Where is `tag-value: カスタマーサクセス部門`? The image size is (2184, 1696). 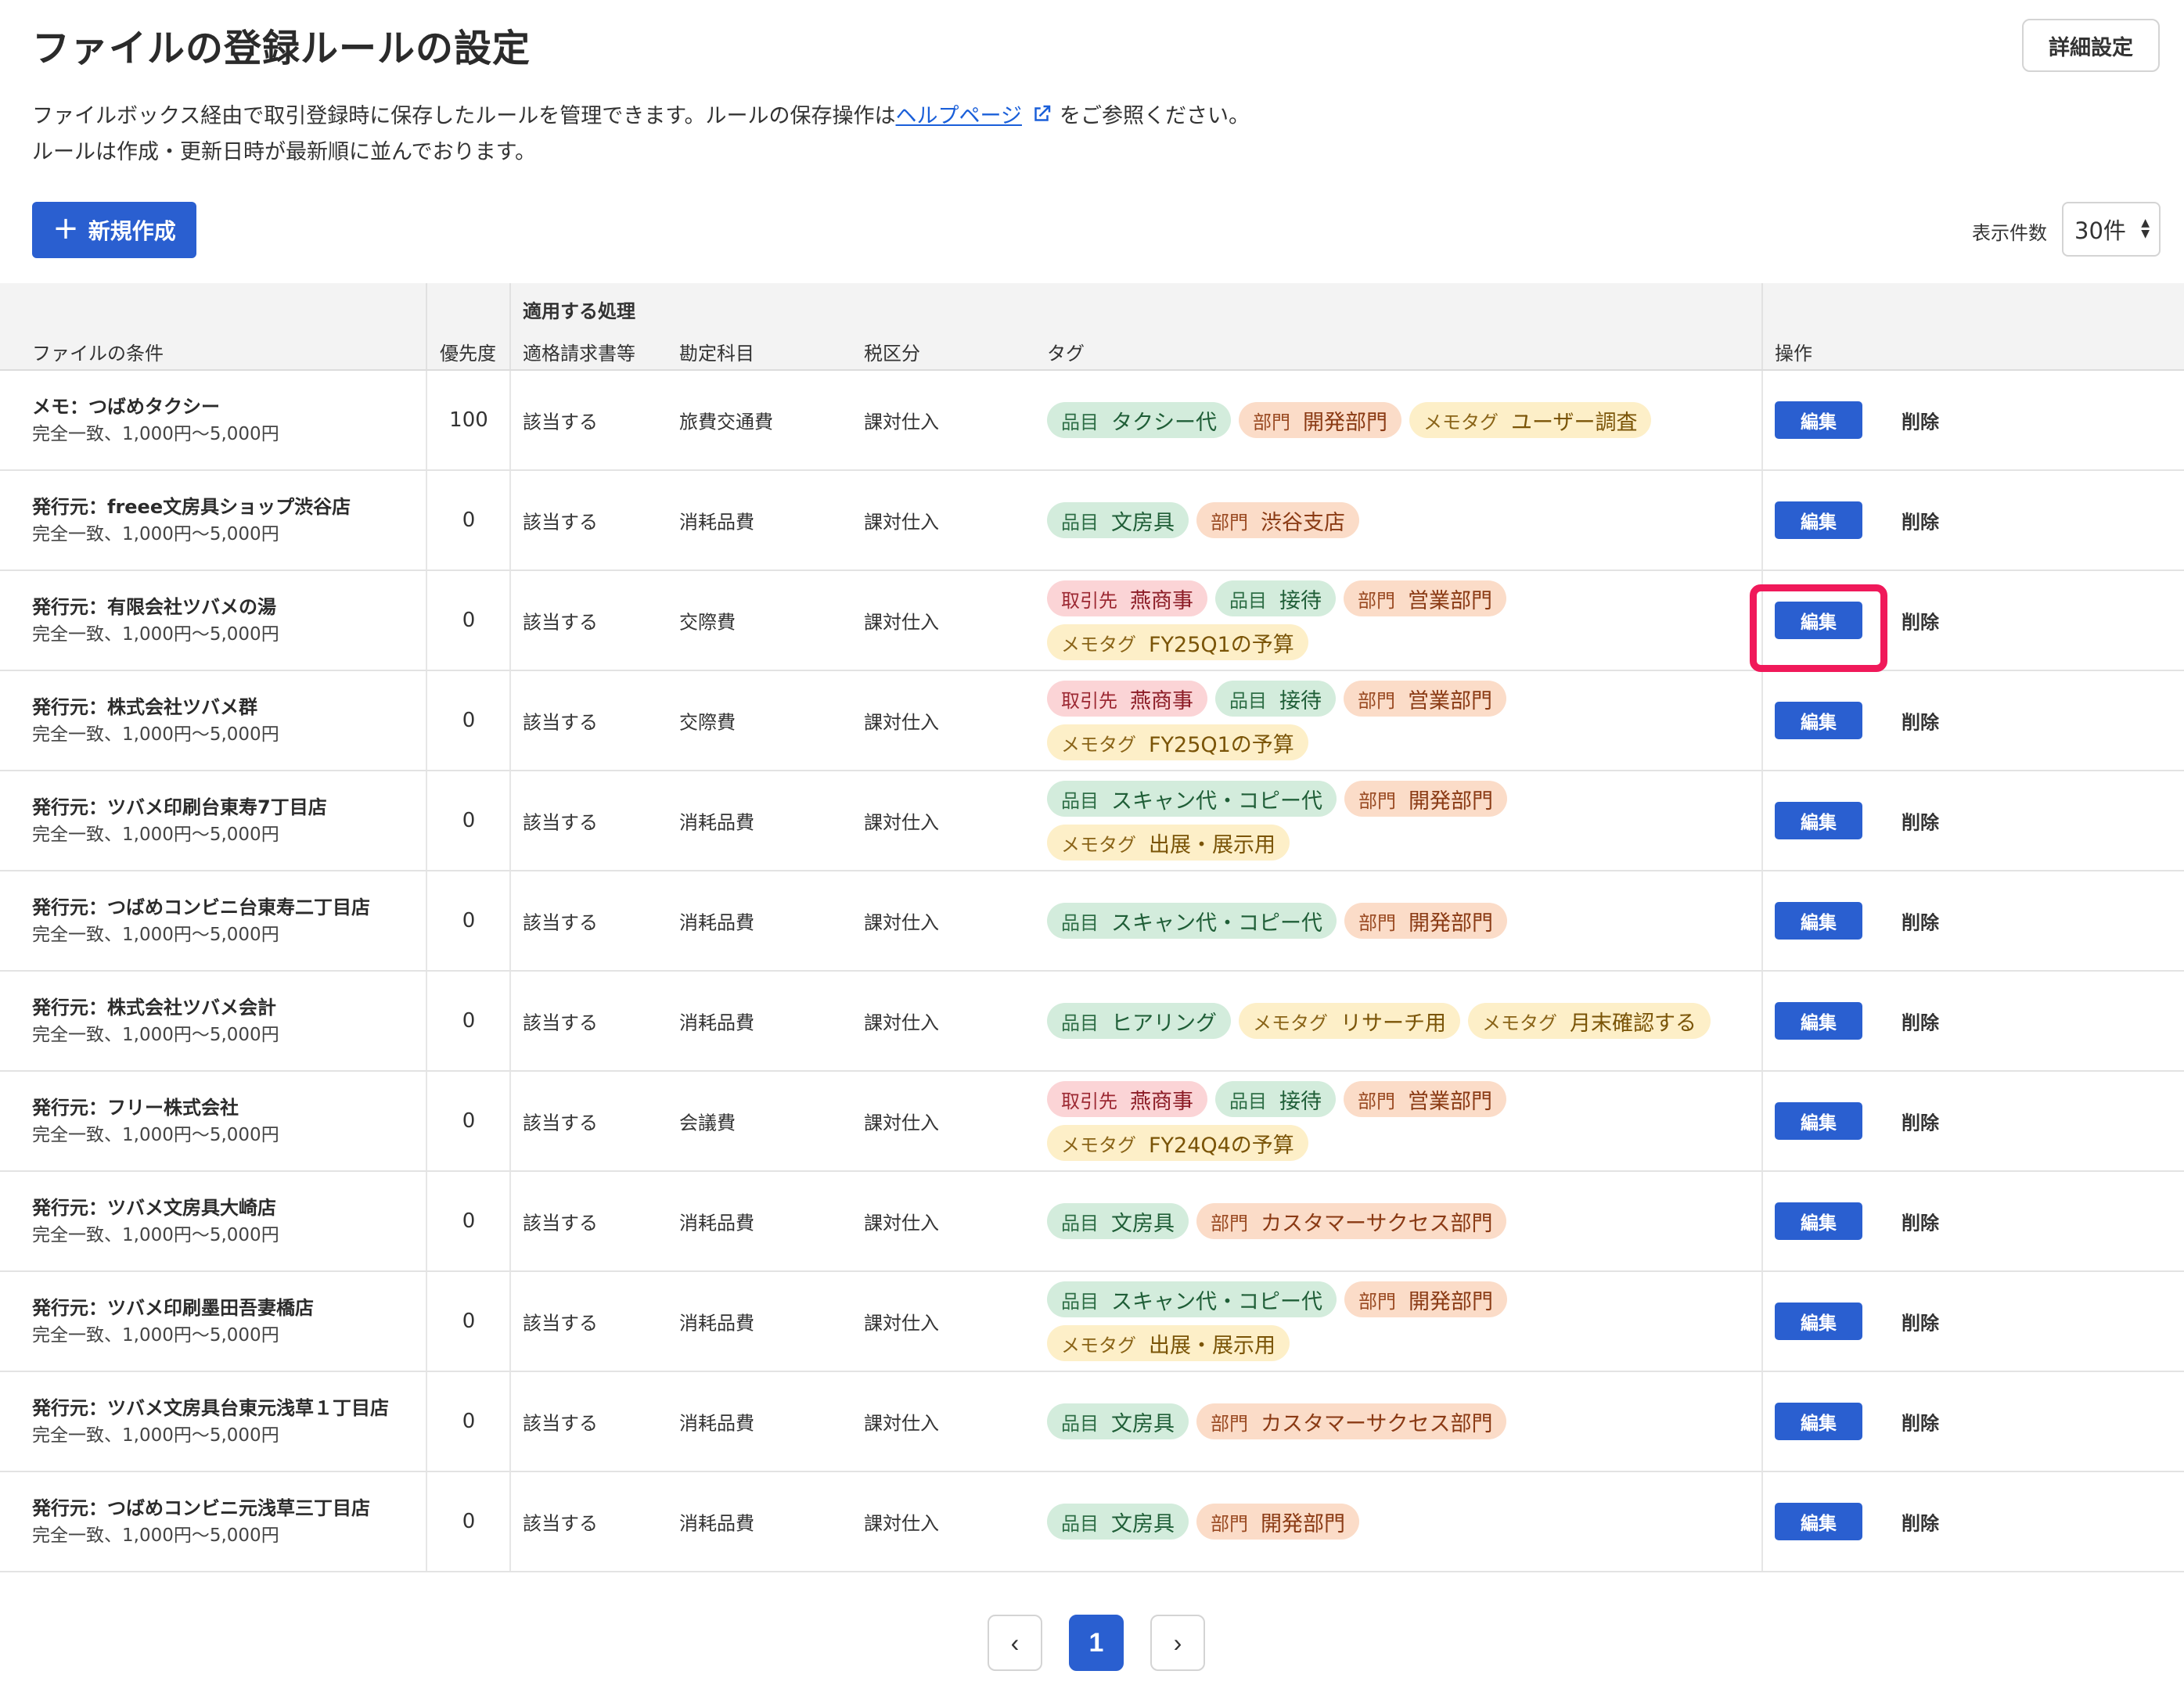
tag-value: カスタマーサクセス部門 is located at coordinates (1377, 1423).